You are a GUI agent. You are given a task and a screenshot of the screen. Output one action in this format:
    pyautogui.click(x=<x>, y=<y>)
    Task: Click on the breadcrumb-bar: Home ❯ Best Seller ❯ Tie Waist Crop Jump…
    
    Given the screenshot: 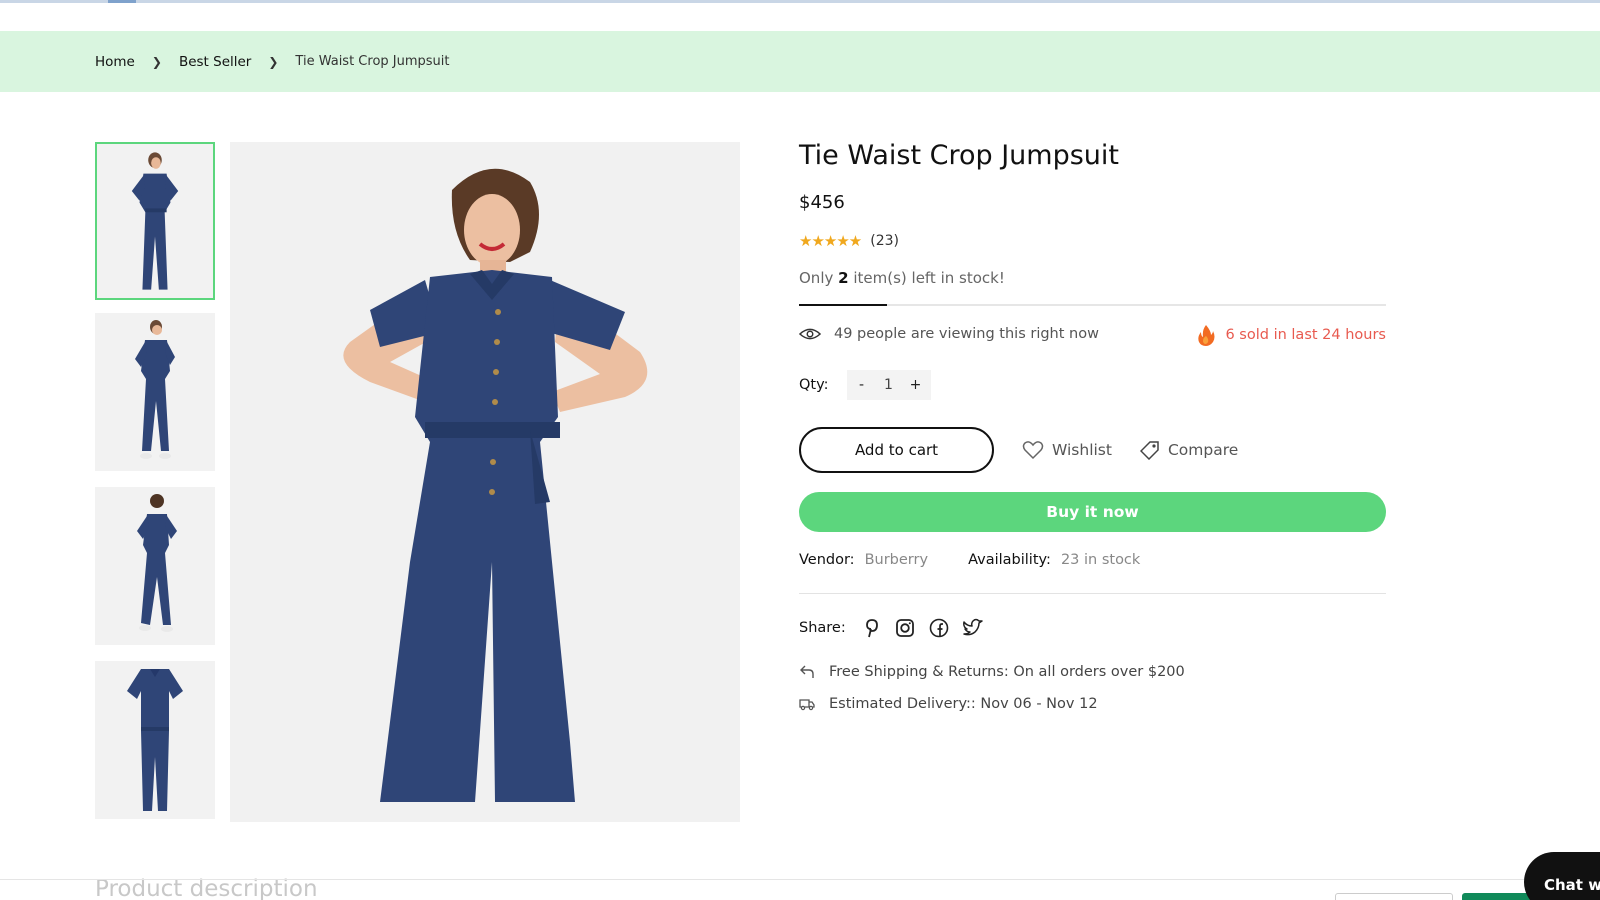 What is the action you would take?
    pyautogui.click(x=800, y=61)
    